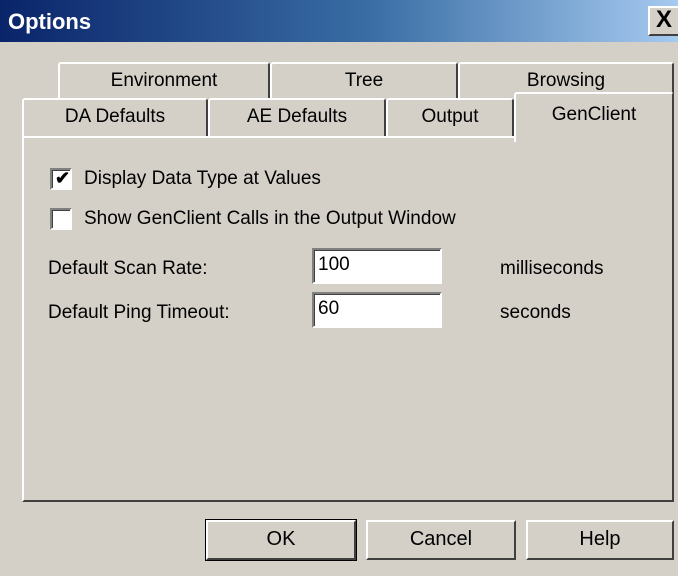  What do you see at coordinates (281, 540) in the screenshot?
I see `ok-button: OK` at bounding box center [281, 540].